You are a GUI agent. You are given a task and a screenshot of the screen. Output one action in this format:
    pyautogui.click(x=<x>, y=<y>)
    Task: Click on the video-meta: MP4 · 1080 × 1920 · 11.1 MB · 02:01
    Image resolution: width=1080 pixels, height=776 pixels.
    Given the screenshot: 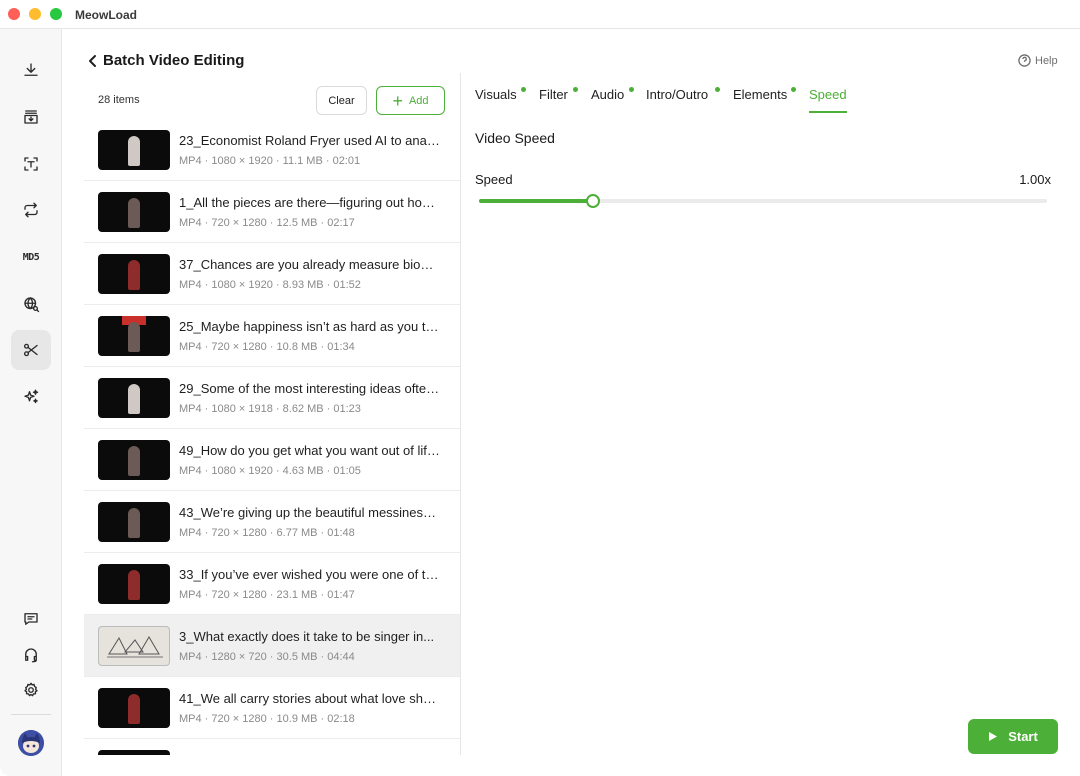 What is the action you would take?
    pyautogui.click(x=270, y=161)
    